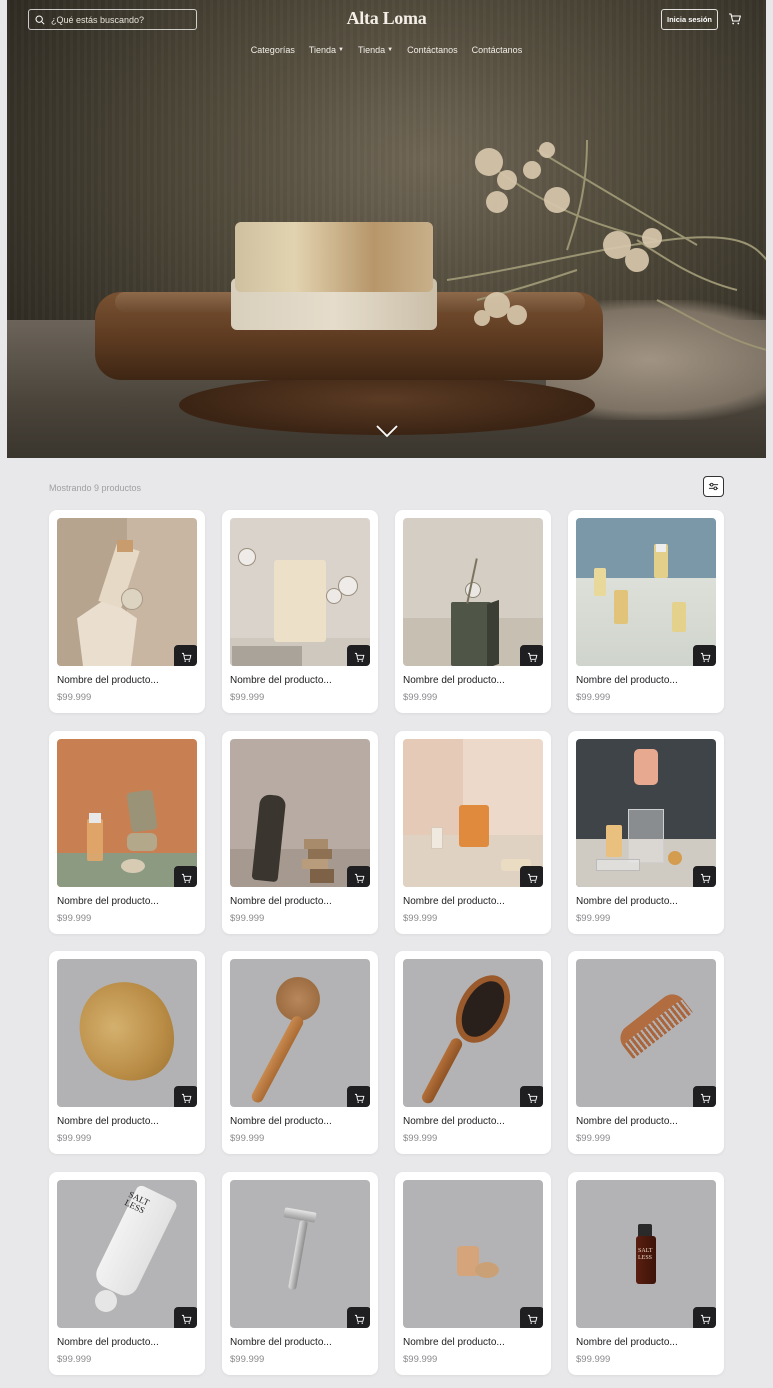 This screenshot has height=1388, width=773. I want to click on caret-down-icon: ▼, so click(390, 50).